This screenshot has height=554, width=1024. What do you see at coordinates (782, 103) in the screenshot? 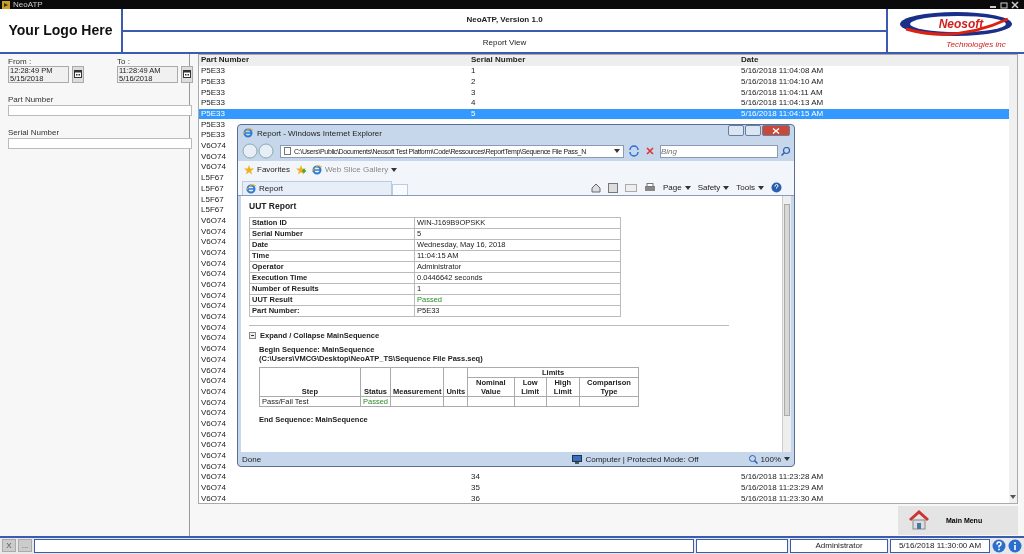
I see `table-cell: 5/16/2018 11:04:13 AM` at bounding box center [782, 103].